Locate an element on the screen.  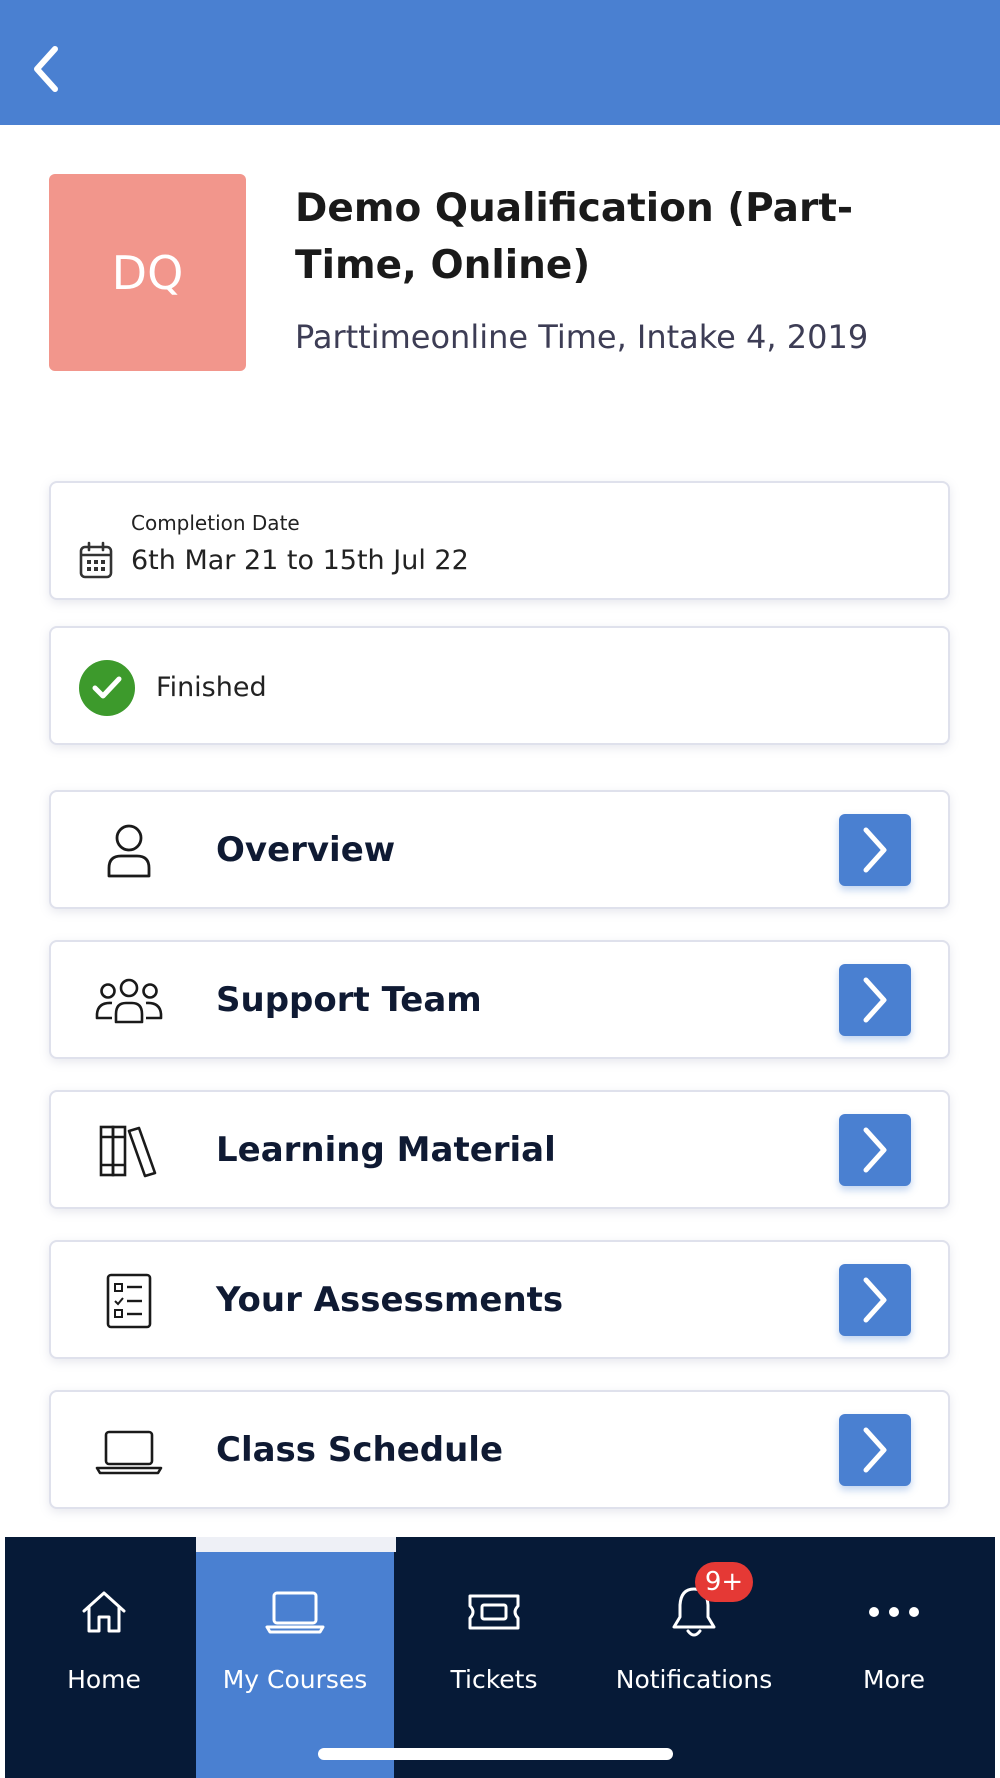
home-indicator is located at coordinates (495, 1754).